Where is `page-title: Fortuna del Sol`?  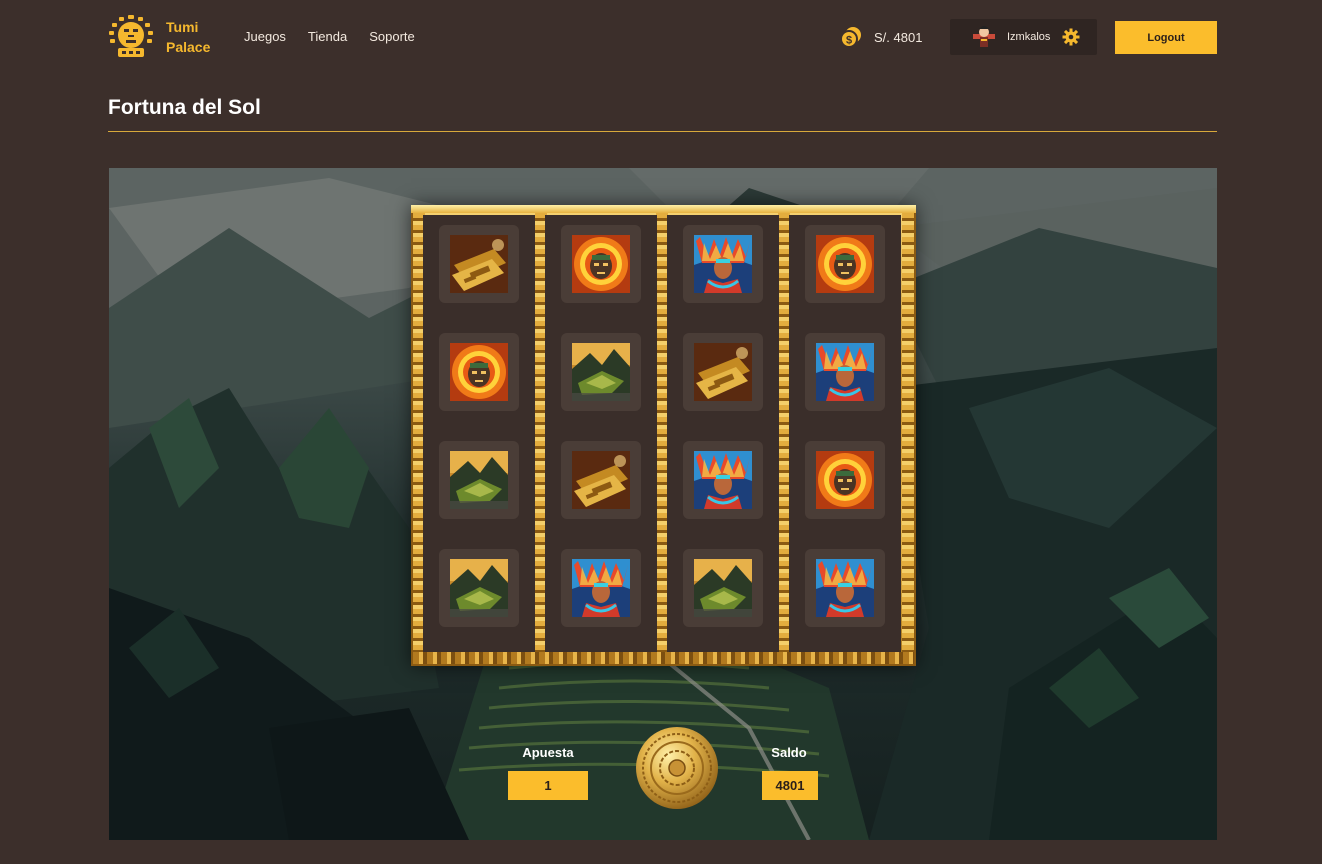
page-title: Fortuna del Sol is located at coordinates (184, 107).